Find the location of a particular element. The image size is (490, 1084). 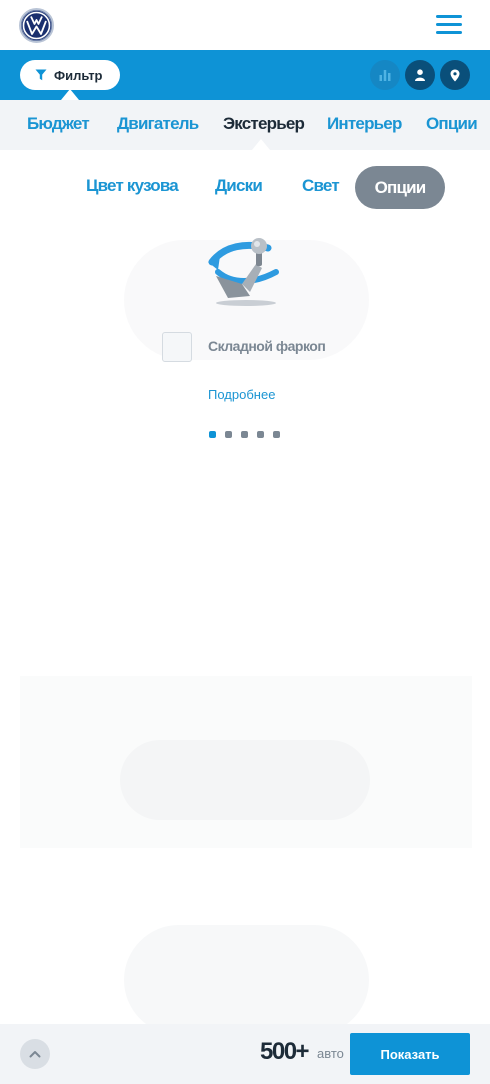

tab-exterior: Экстерьер is located at coordinates (264, 124).